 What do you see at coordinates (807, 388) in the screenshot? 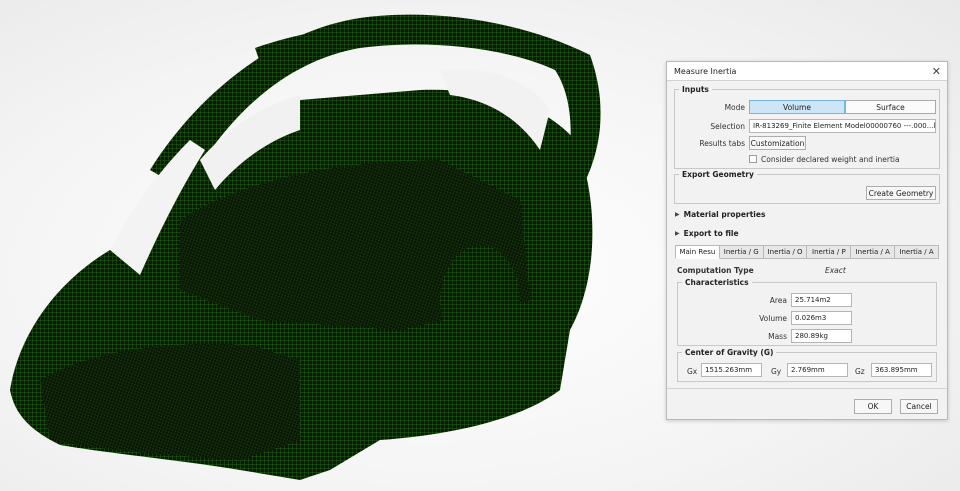
I see `footer-separator` at bounding box center [807, 388].